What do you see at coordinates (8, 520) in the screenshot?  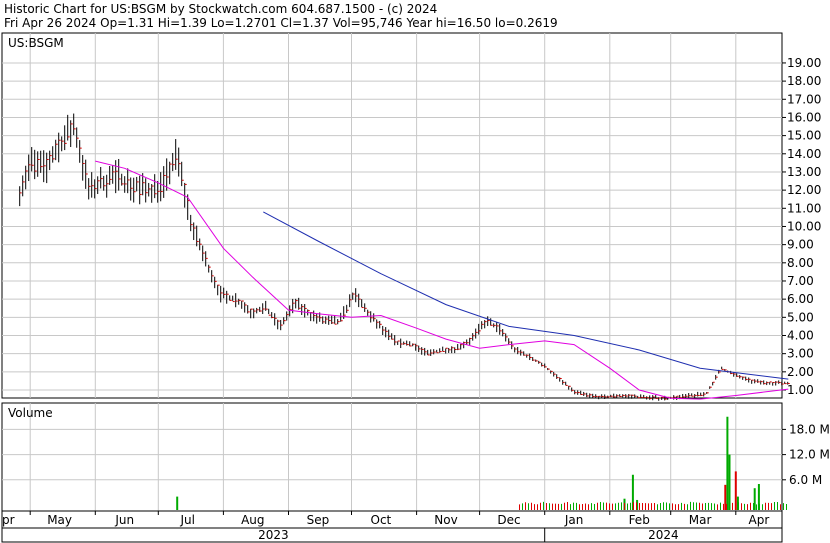 I see `month-label: pr` at bounding box center [8, 520].